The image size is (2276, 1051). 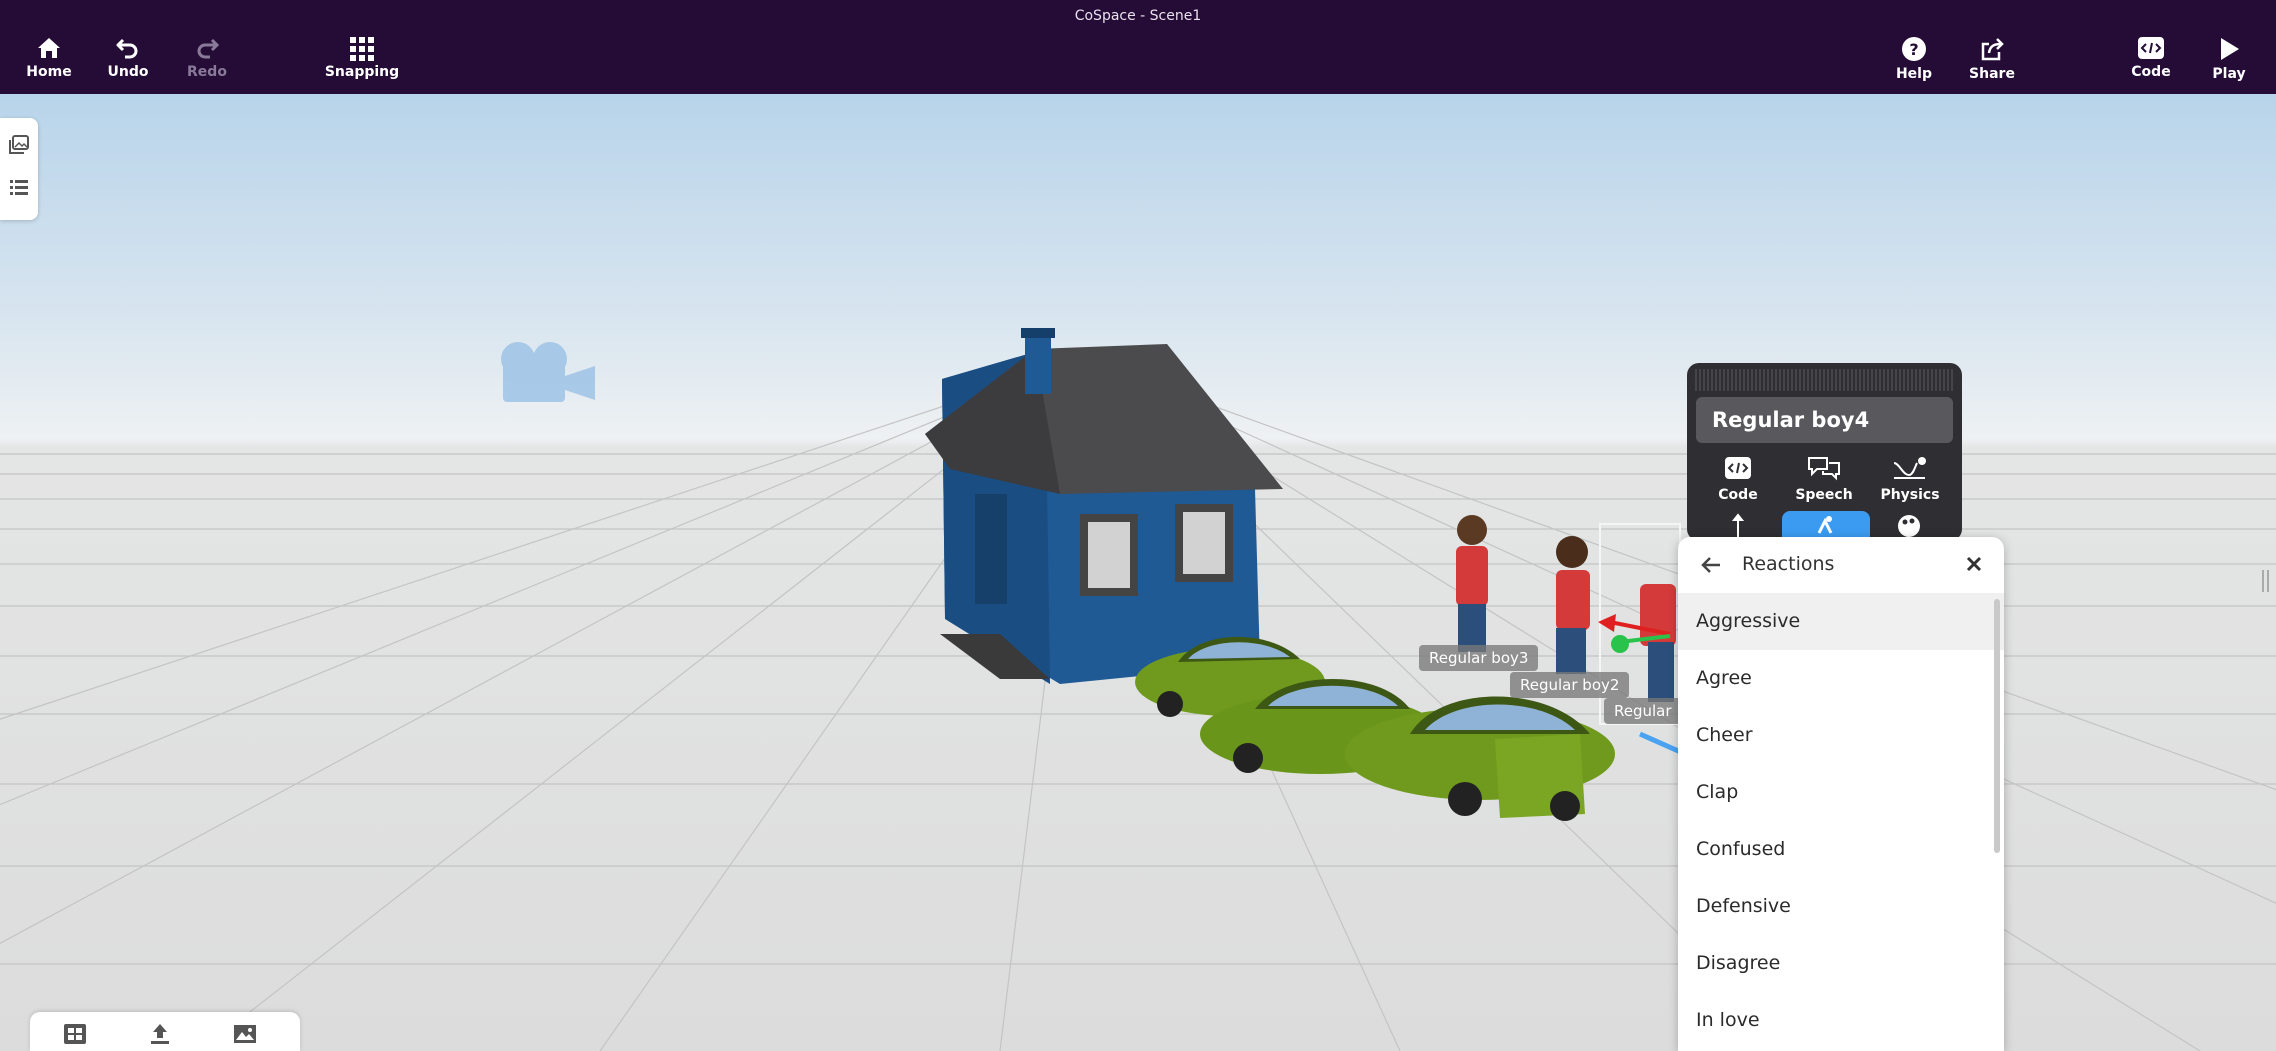 I want to click on undo-icon, so click(x=127, y=48).